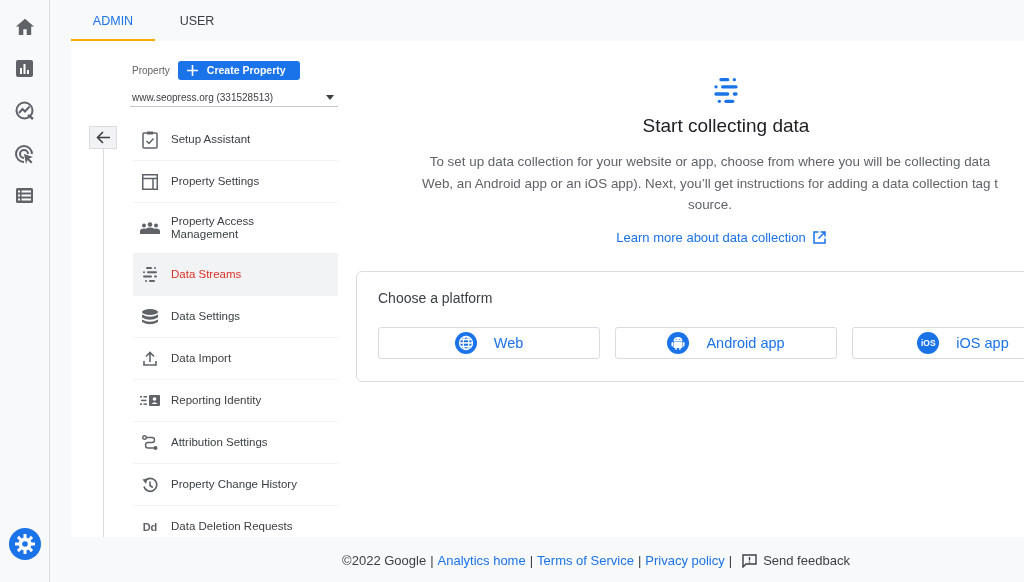 The height and width of the screenshot is (582, 1024). I want to click on menu-item: Data Import, so click(235, 359).